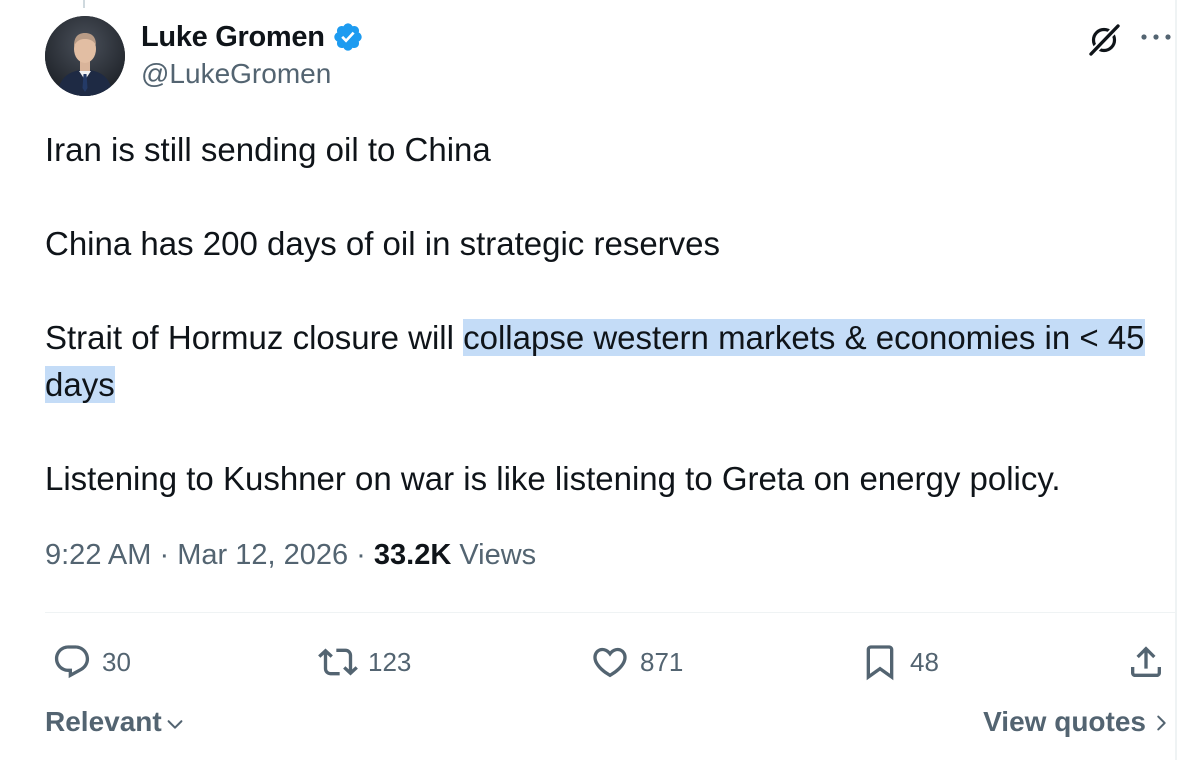 This screenshot has width=1192, height=760. What do you see at coordinates (72, 662) in the screenshot?
I see `reply-icon` at bounding box center [72, 662].